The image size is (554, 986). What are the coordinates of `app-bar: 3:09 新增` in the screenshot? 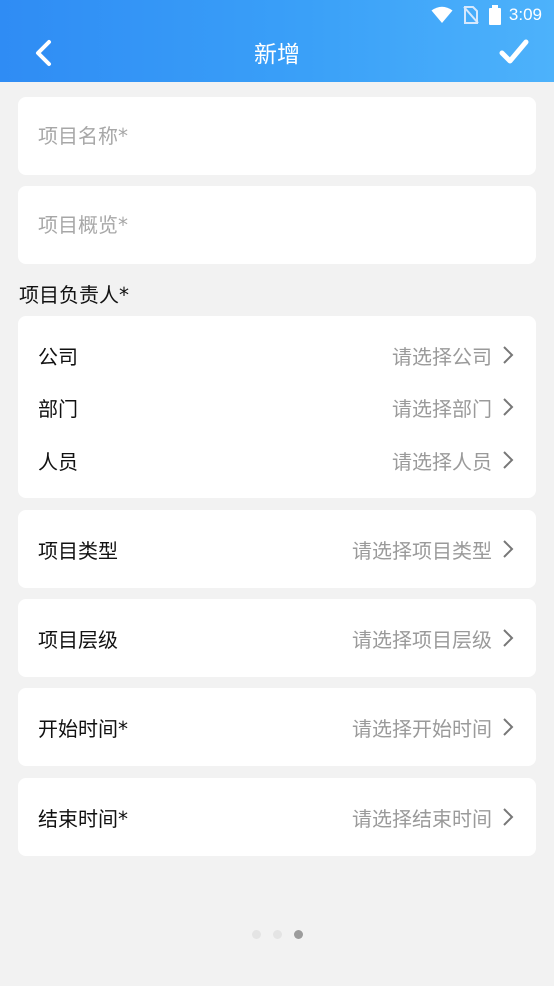 It's located at (277, 41).